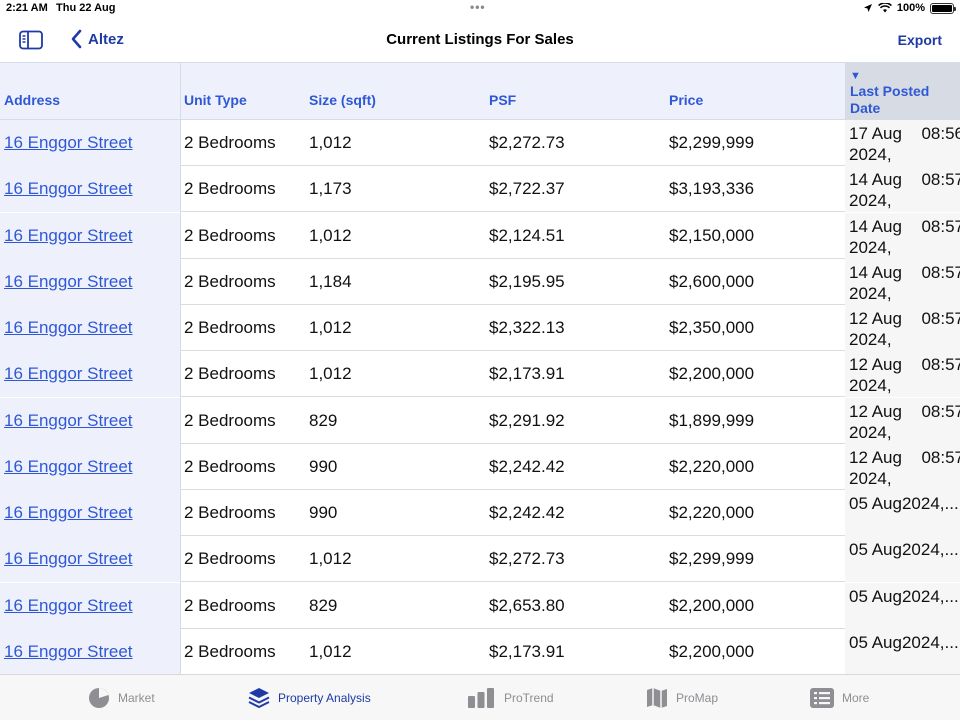 The image size is (960, 721). Describe the element at coordinates (839, 698) in the screenshot. I see `tab-more: More` at that location.